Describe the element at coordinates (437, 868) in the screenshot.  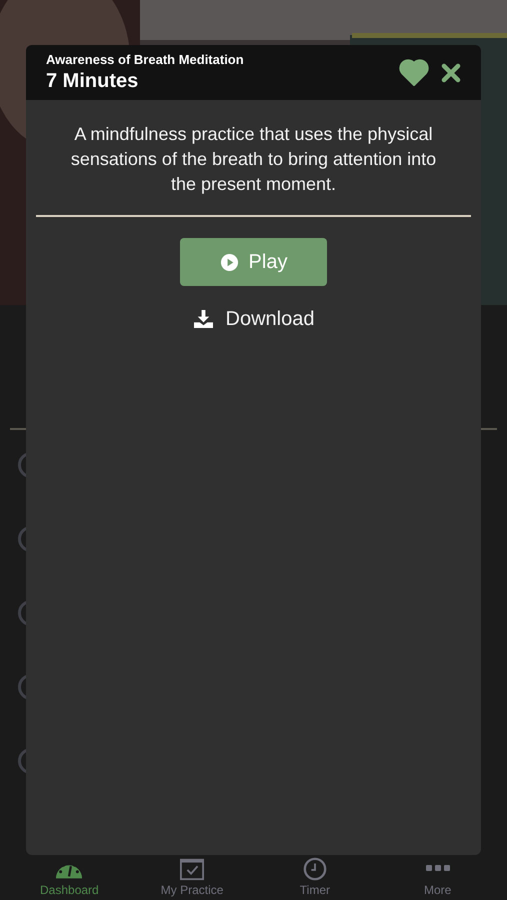
I see `more-icon` at that location.